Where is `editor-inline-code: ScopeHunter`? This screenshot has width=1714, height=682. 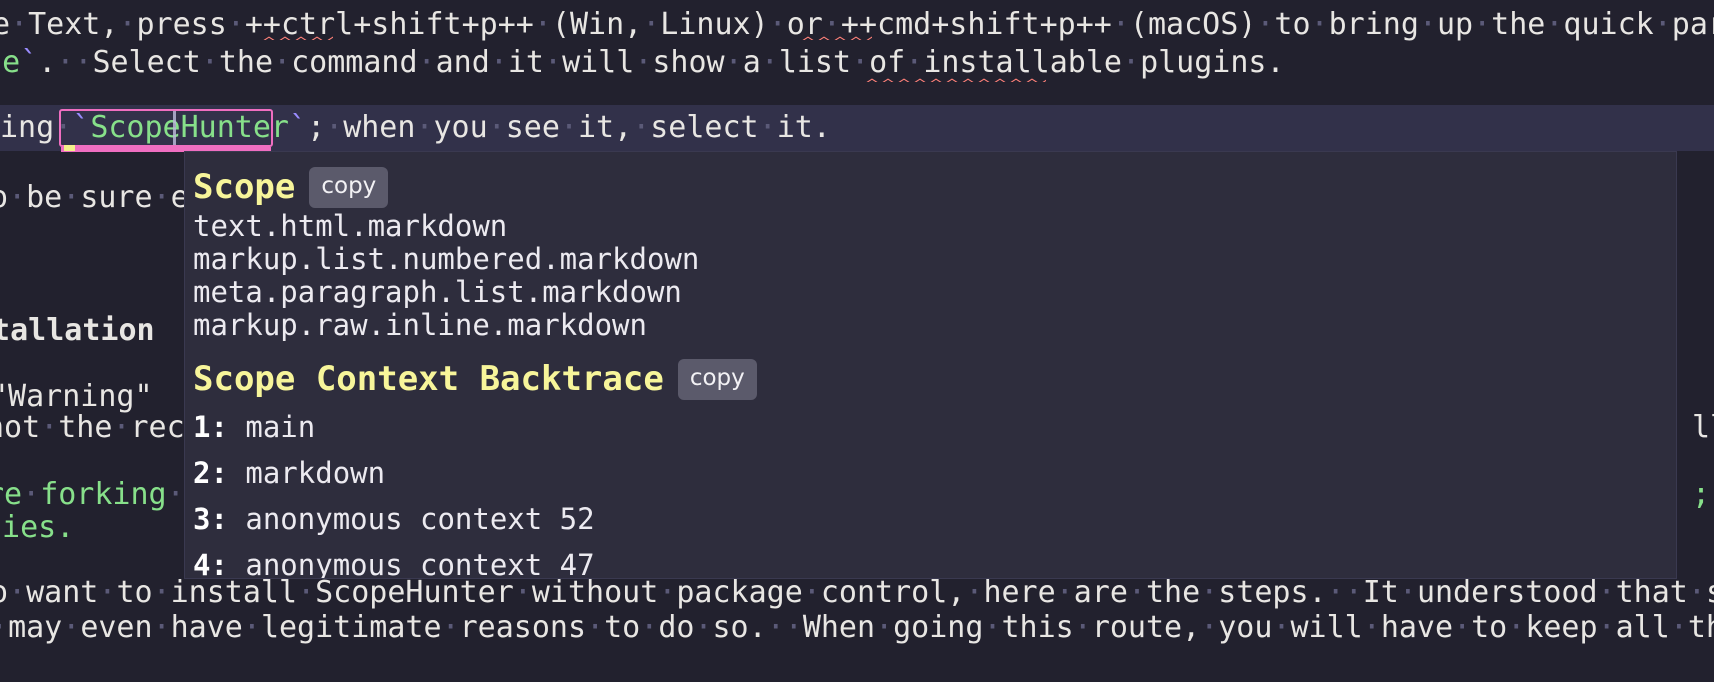 editor-inline-code: ScopeHunter is located at coordinates (189, 127).